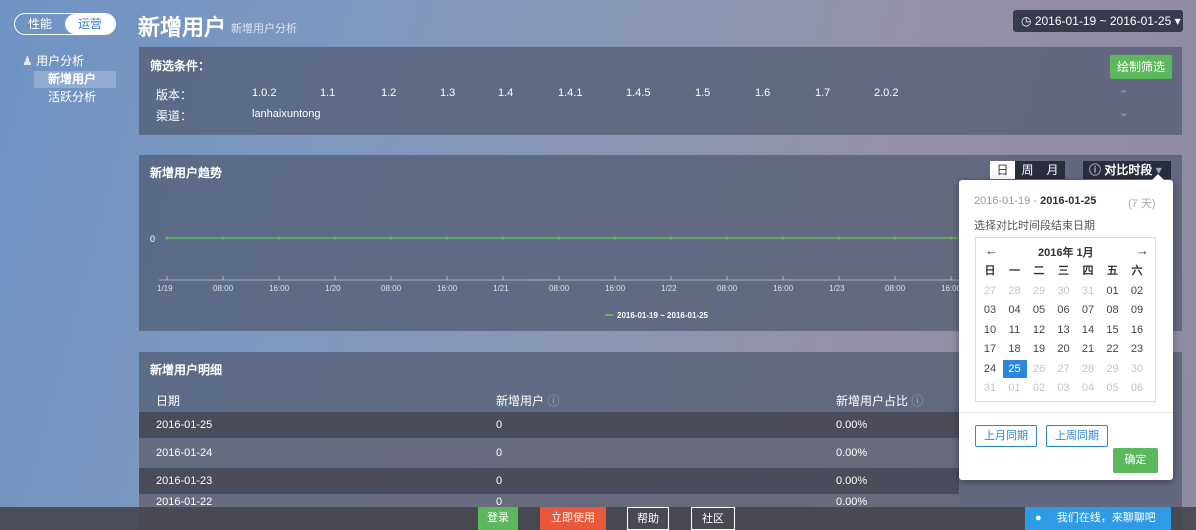 Image resolution: width=1196 pixels, height=530 pixels. What do you see at coordinates (1098, 21) in the screenshot?
I see `date-range-button: ◷ 2016-01-19 ~ 2016-01-25 ▾` at bounding box center [1098, 21].